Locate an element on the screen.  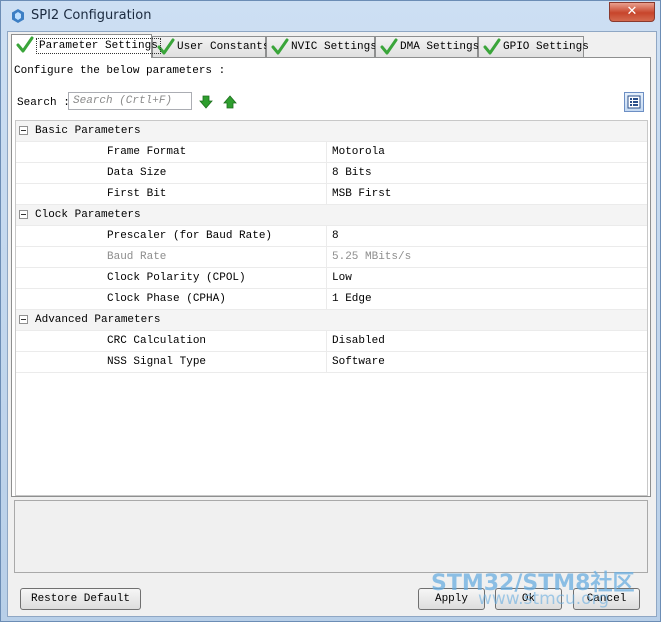
close-icon: ✕ is located at coordinates (632, 11).